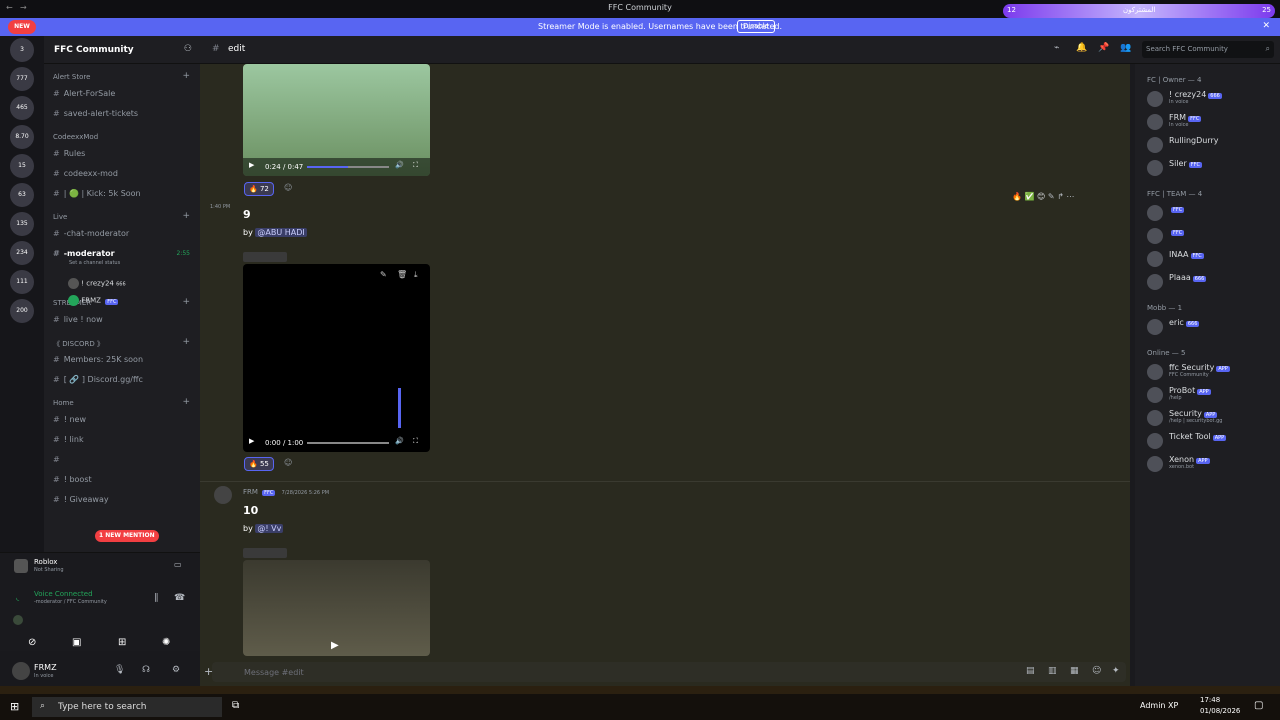 The height and width of the screenshot is (720, 1280). What do you see at coordinates (95, 113) in the screenshot?
I see `channel-item: # saved-alert-tickets` at bounding box center [95, 113].